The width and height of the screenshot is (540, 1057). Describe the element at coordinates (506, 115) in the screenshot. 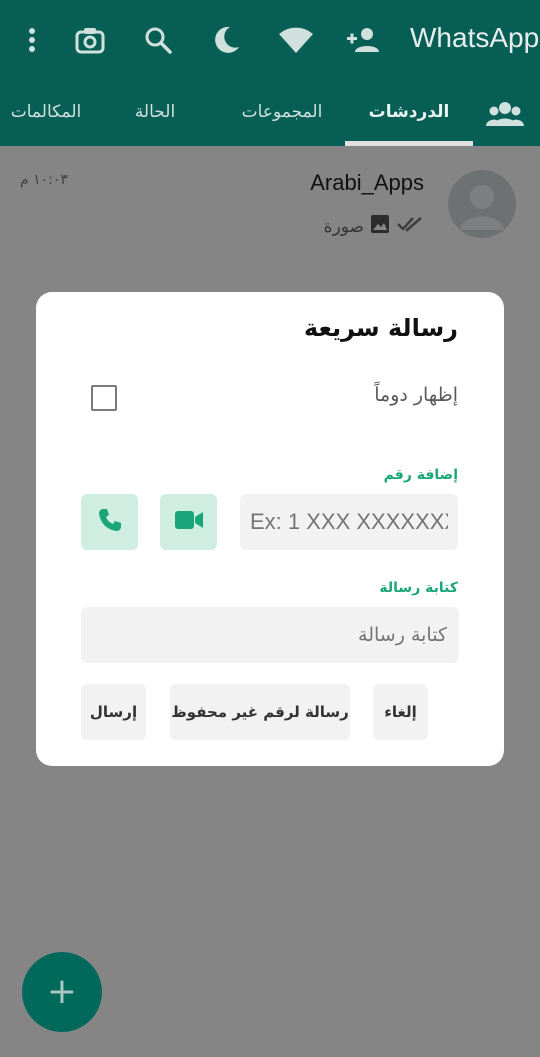

I see `community-icon` at that location.